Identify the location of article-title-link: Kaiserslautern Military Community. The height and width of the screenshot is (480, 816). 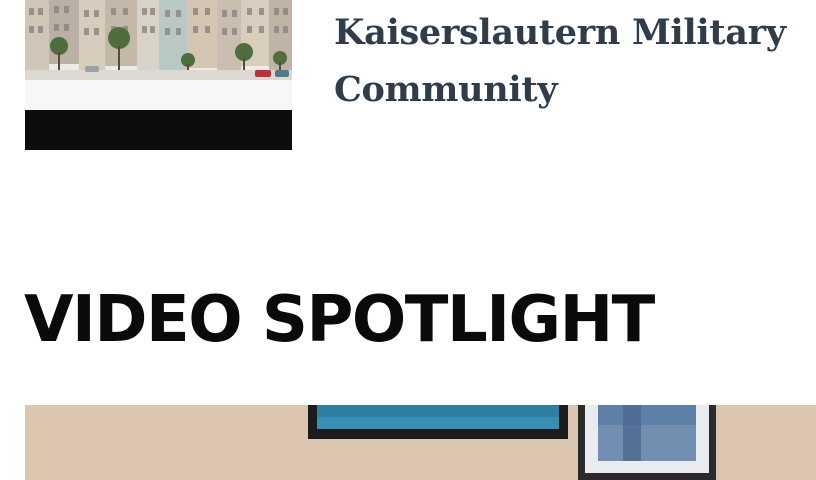
(569, 61).